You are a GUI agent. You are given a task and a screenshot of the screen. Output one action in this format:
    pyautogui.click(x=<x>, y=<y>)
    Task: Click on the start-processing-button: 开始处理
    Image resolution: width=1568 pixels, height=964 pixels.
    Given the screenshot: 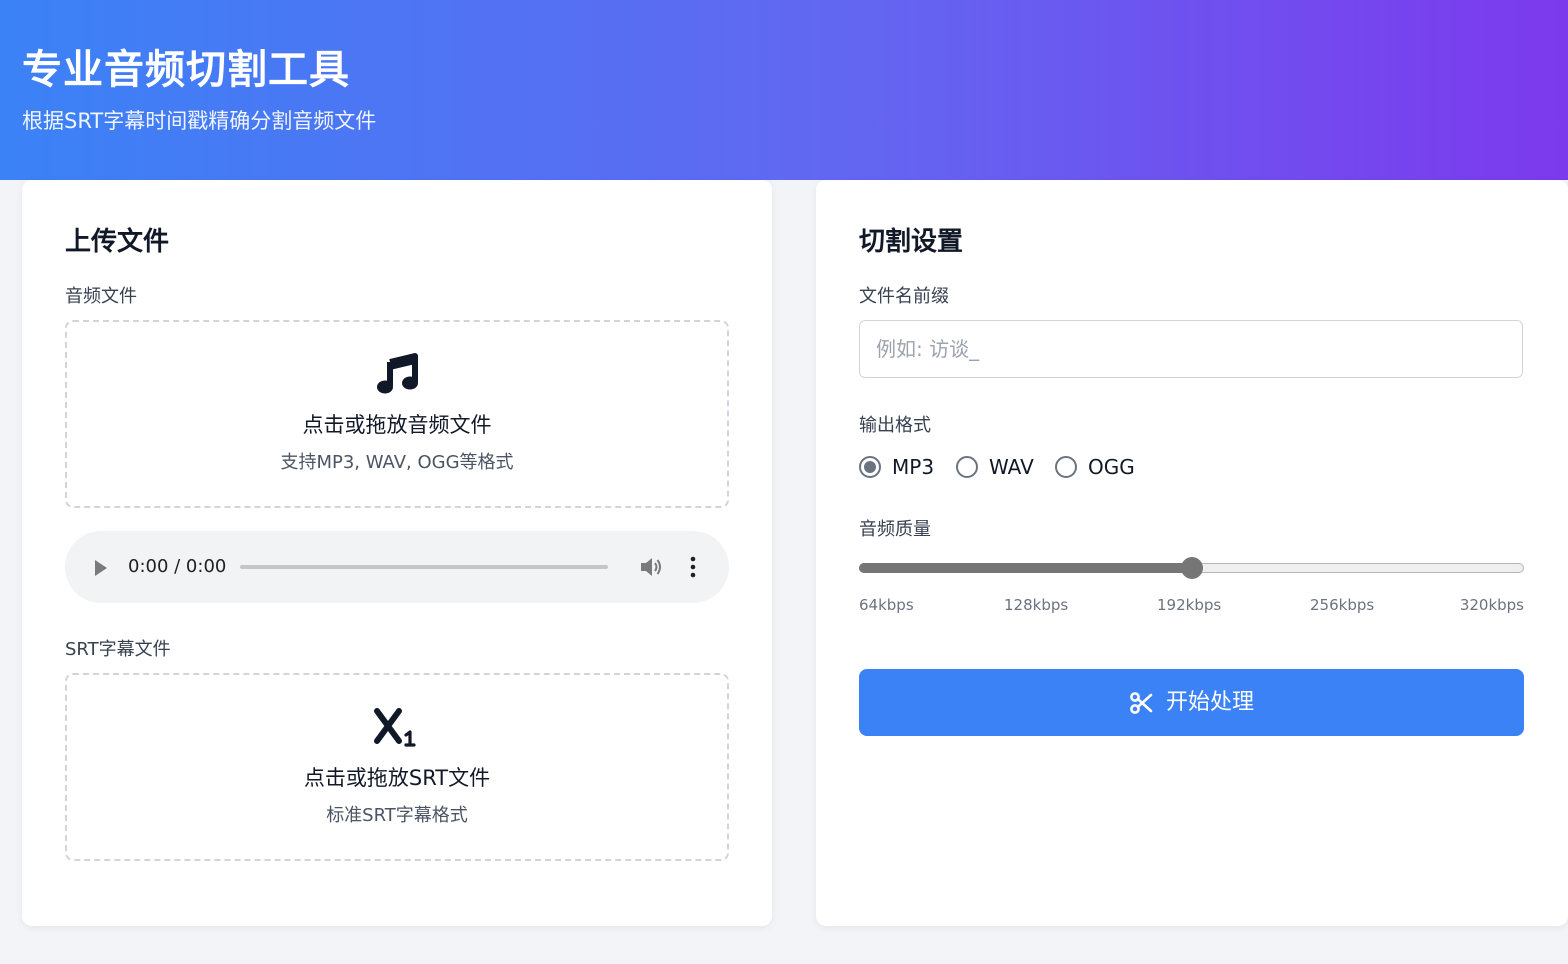 What is the action you would take?
    pyautogui.click(x=1191, y=702)
    